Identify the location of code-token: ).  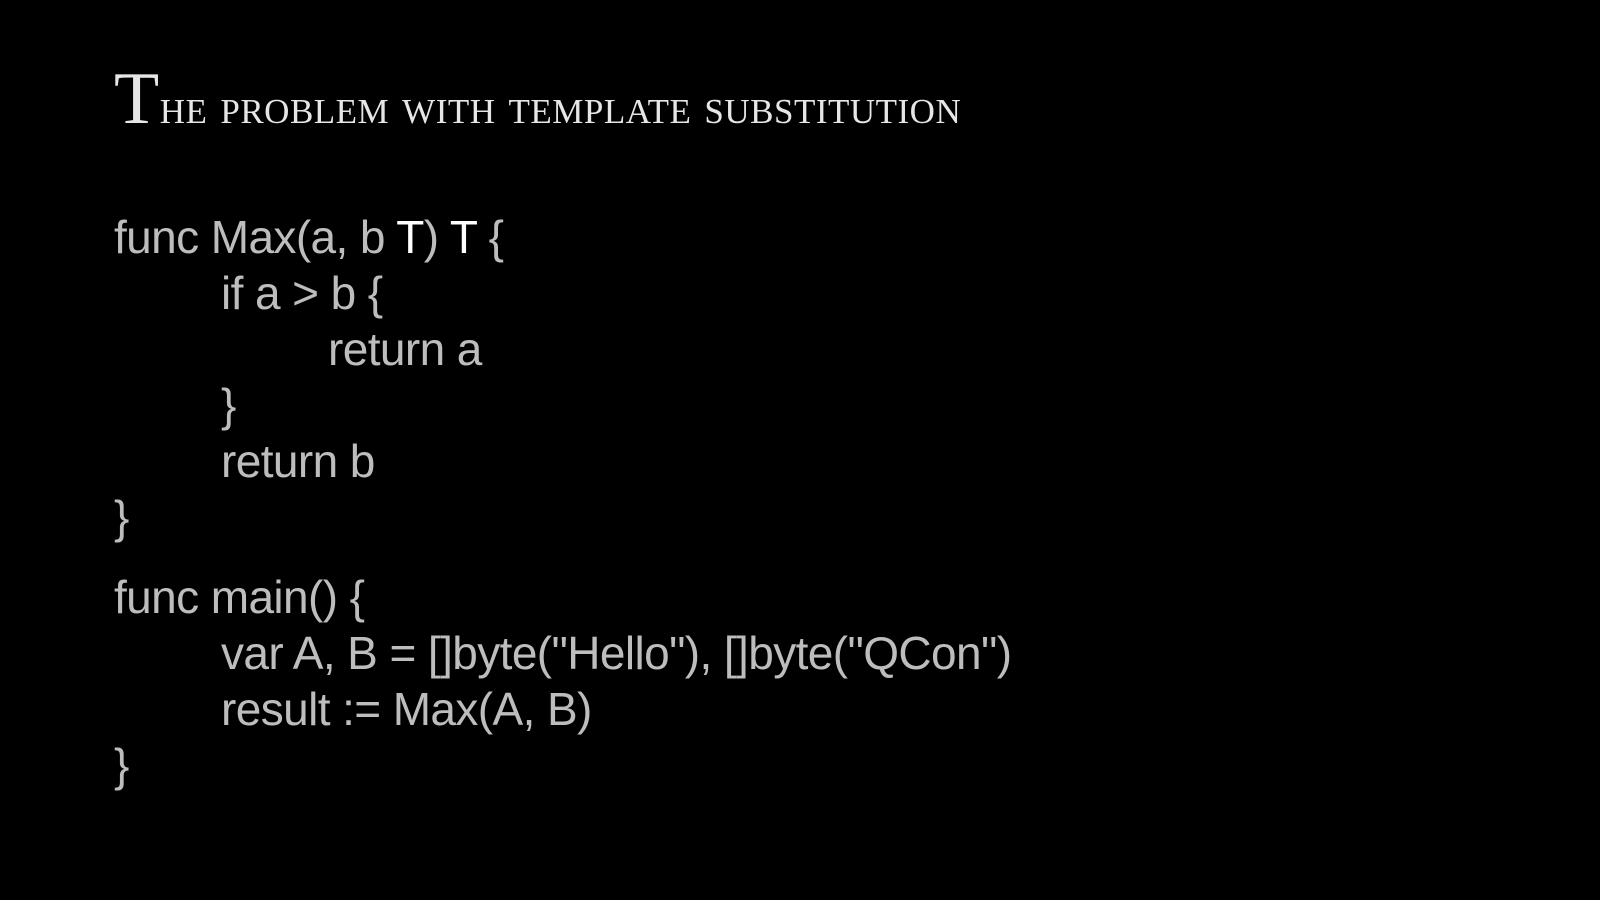
(436, 237).